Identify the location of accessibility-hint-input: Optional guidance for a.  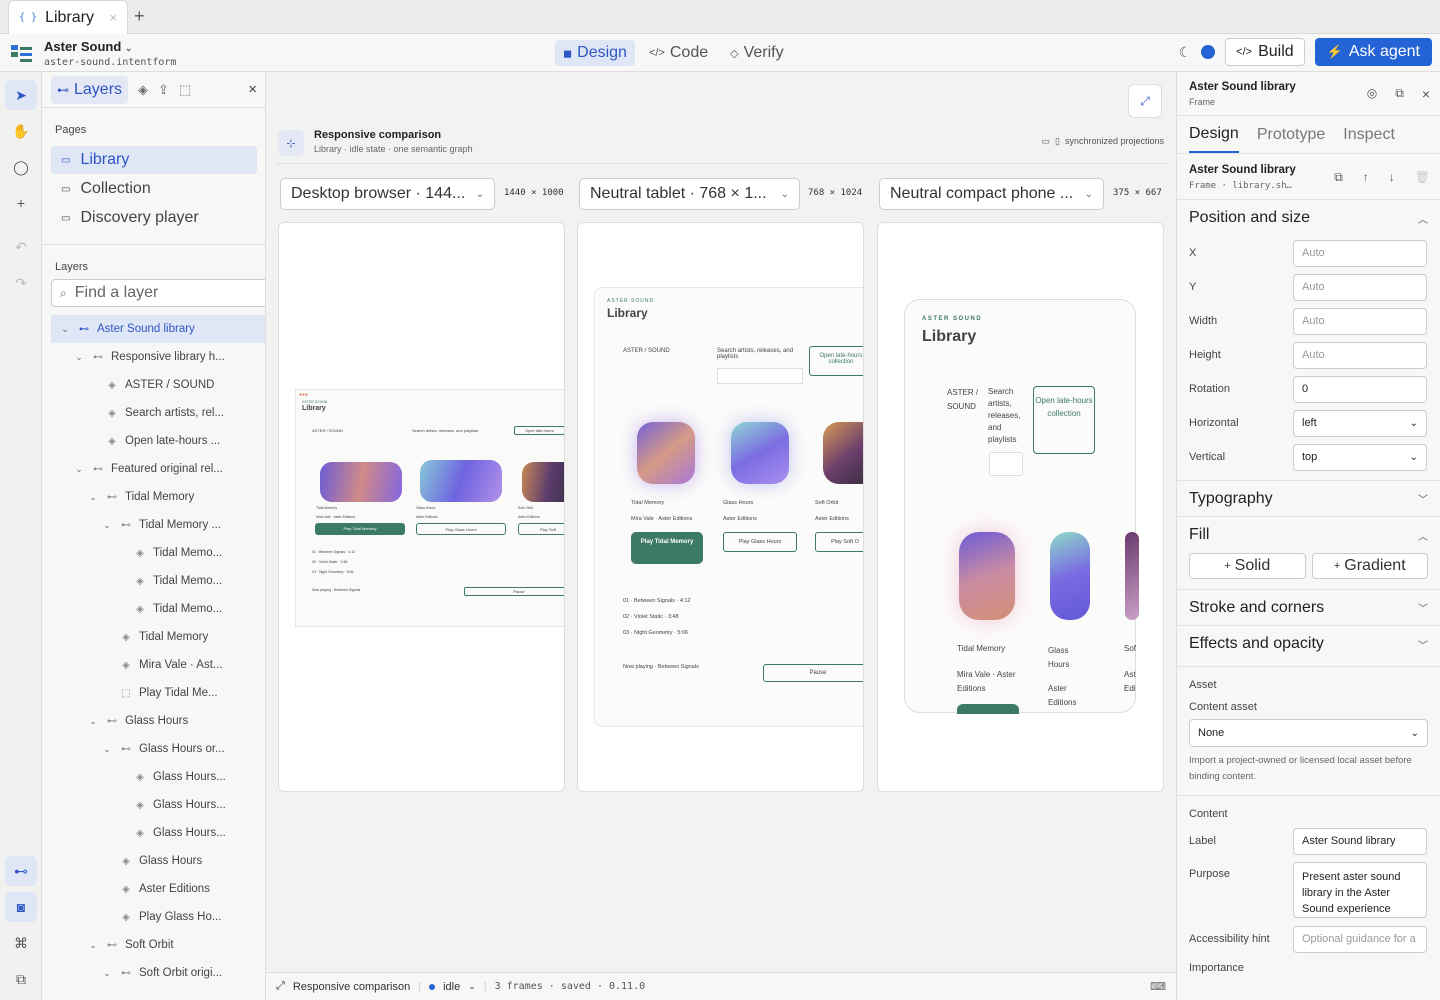
(1360, 939).